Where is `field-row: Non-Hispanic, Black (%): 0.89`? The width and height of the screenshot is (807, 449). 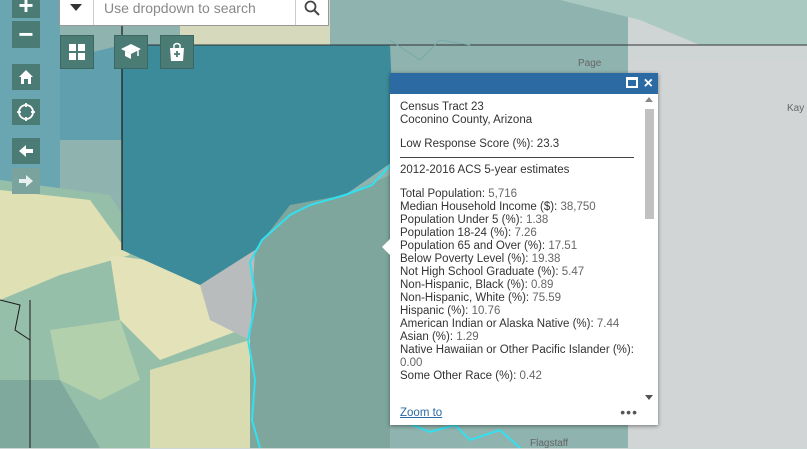 field-row: Non-Hispanic, Black (%): 0.89 is located at coordinates (517, 285).